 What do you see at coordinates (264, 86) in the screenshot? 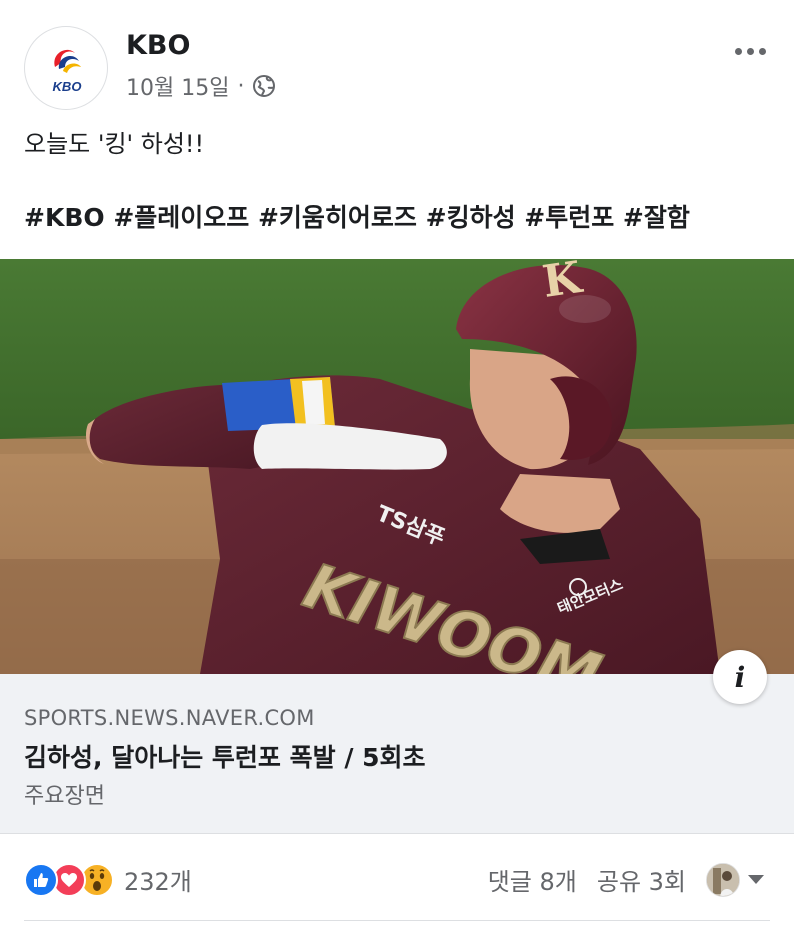
I see `globe-icon` at bounding box center [264, 86].